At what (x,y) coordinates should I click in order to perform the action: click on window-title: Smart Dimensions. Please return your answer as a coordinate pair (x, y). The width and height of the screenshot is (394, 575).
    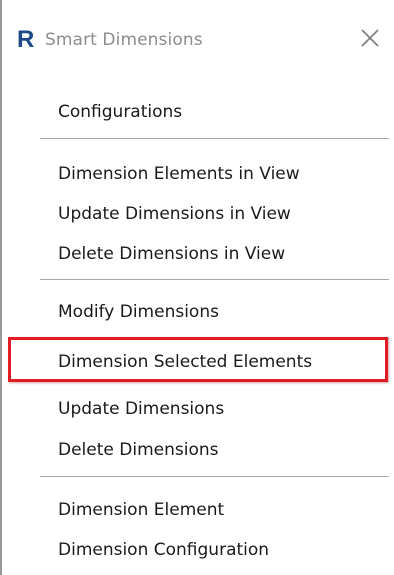
    Looking at the image, I should click on (124, 40).